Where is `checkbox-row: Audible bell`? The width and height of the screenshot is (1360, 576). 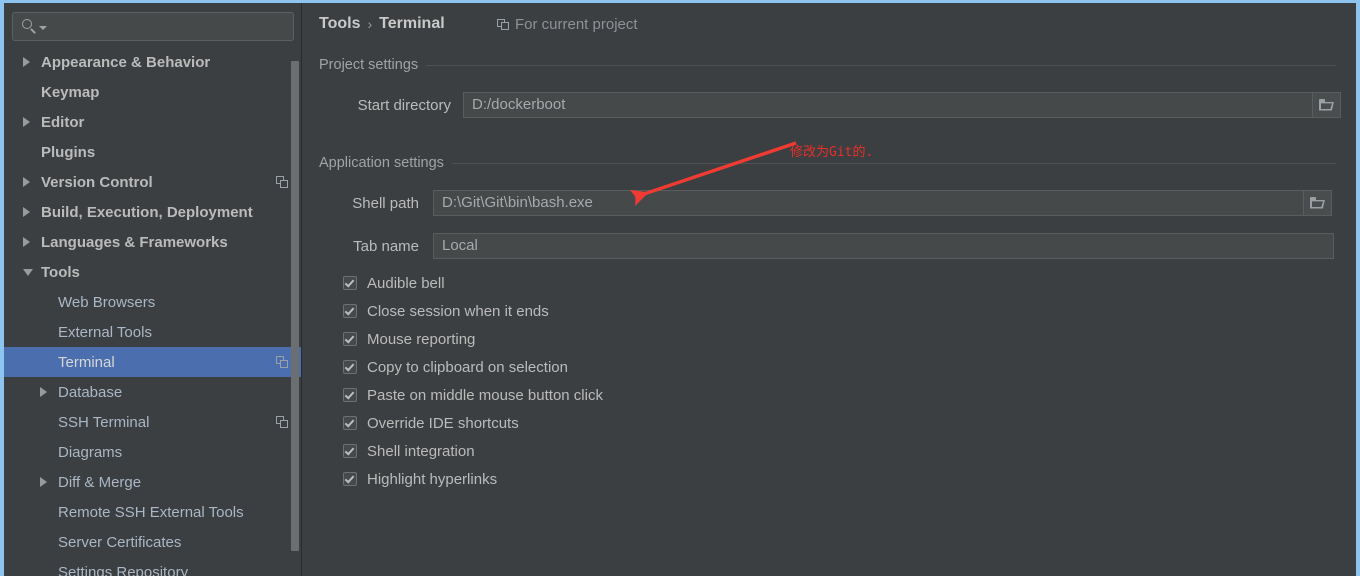
checkbox-row: Audible bell is located at coordinates (473, 283).